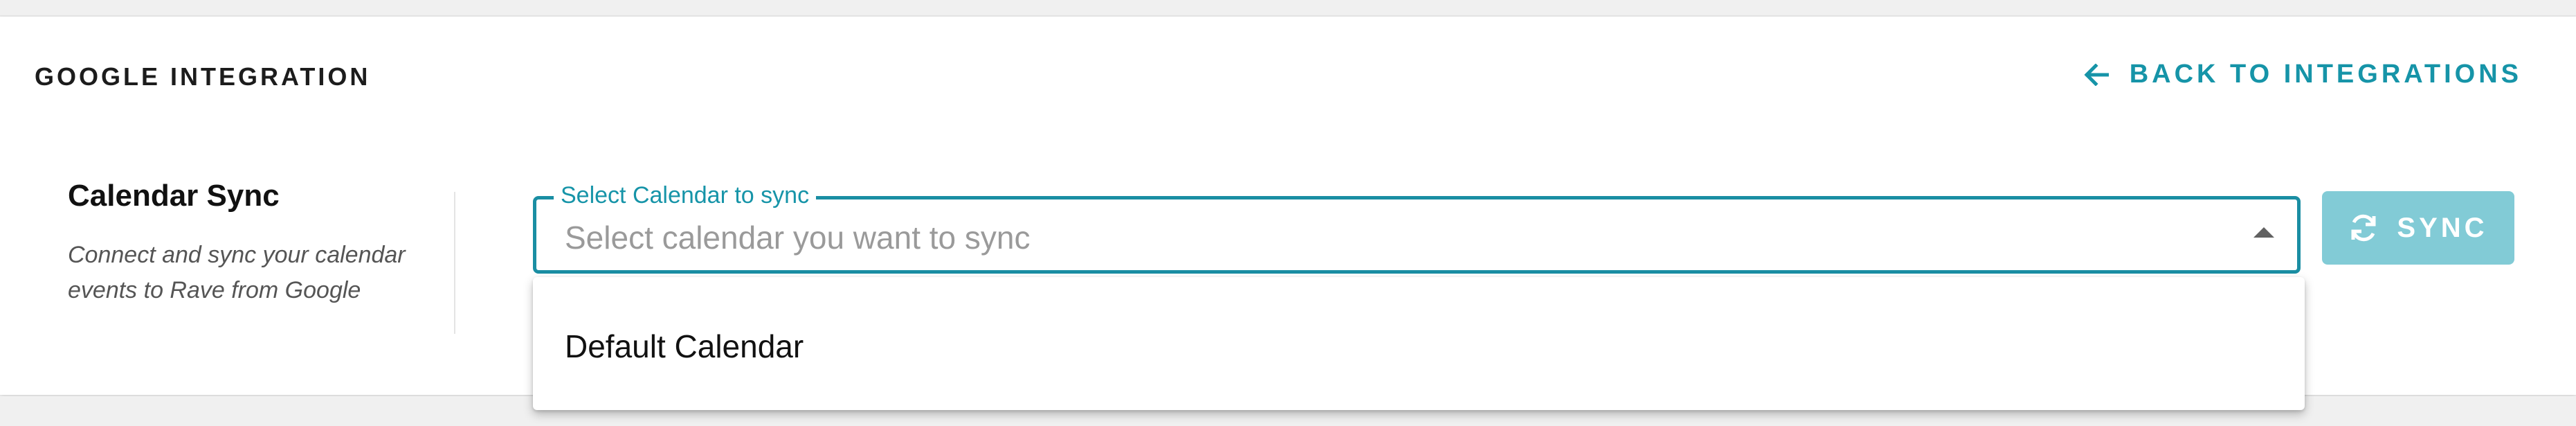  Describe the element at coordinates (2325, 74) in the screenshot. I see `back-link-label: BACK TO INTEGRATIONS` at that location.